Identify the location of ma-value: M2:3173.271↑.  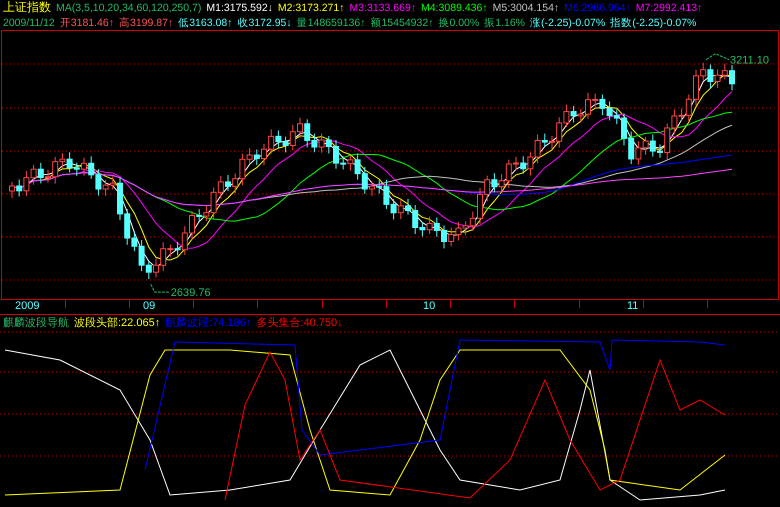
(311, 8).